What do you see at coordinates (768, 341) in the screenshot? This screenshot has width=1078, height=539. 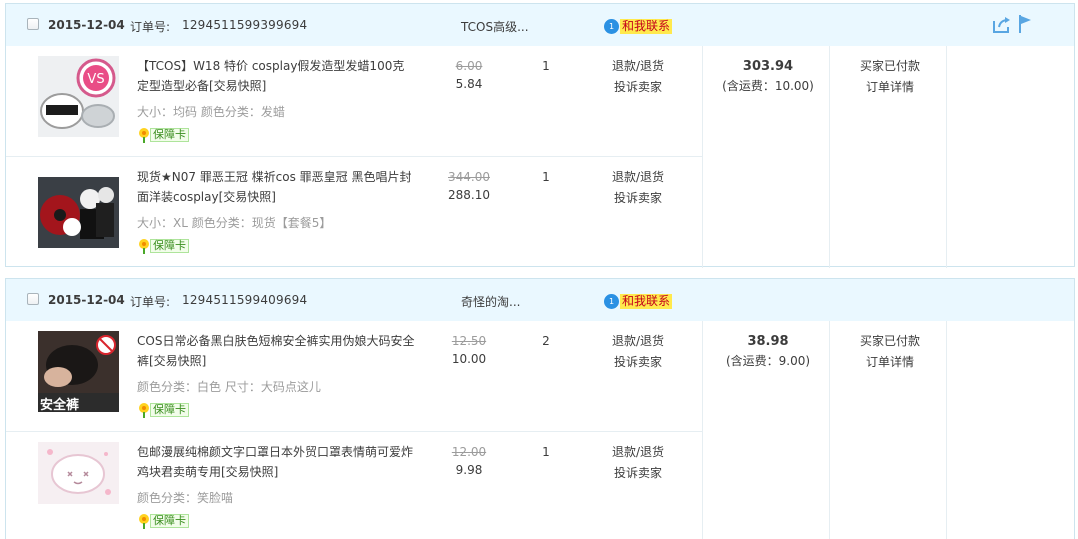 I see `order-total: 38.98` at bounding box center [768, 341].